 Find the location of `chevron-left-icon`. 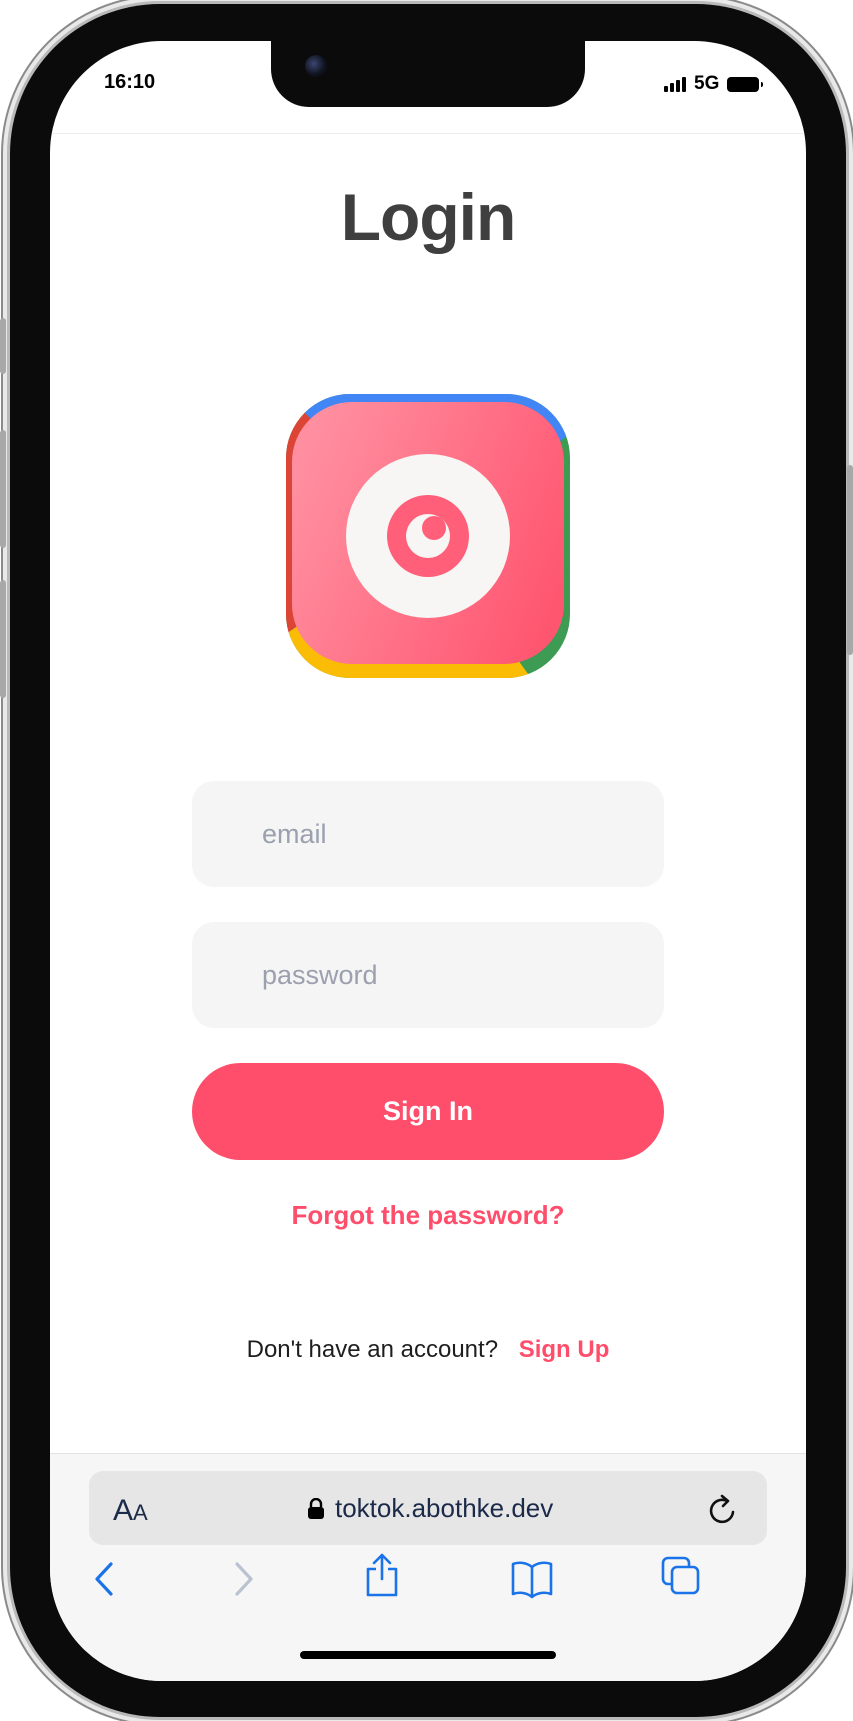

chevron-left-icon is located at coordinates (105, 1579).